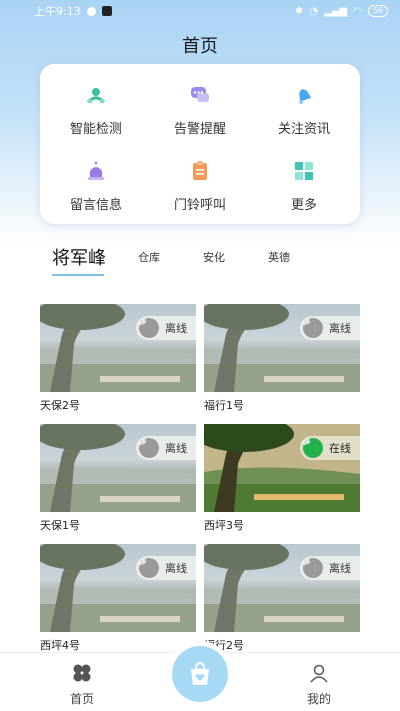 This screenshot has width=400, height=711. Describe the element at coordinates (96, 119) in the screenshot. I see `function-smart-detect: 智能检测` at that location.